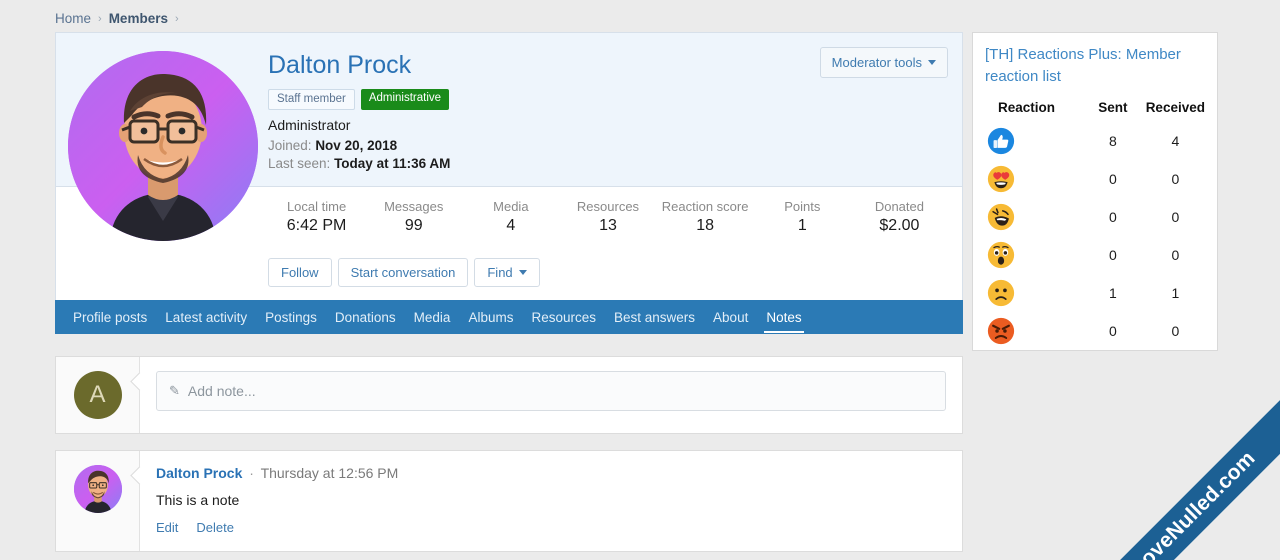 The image size is (1280, 560). Describe the element at coordinates (100, 18) in the screenshot. I see `chevron-right-icon: ›` at that location.